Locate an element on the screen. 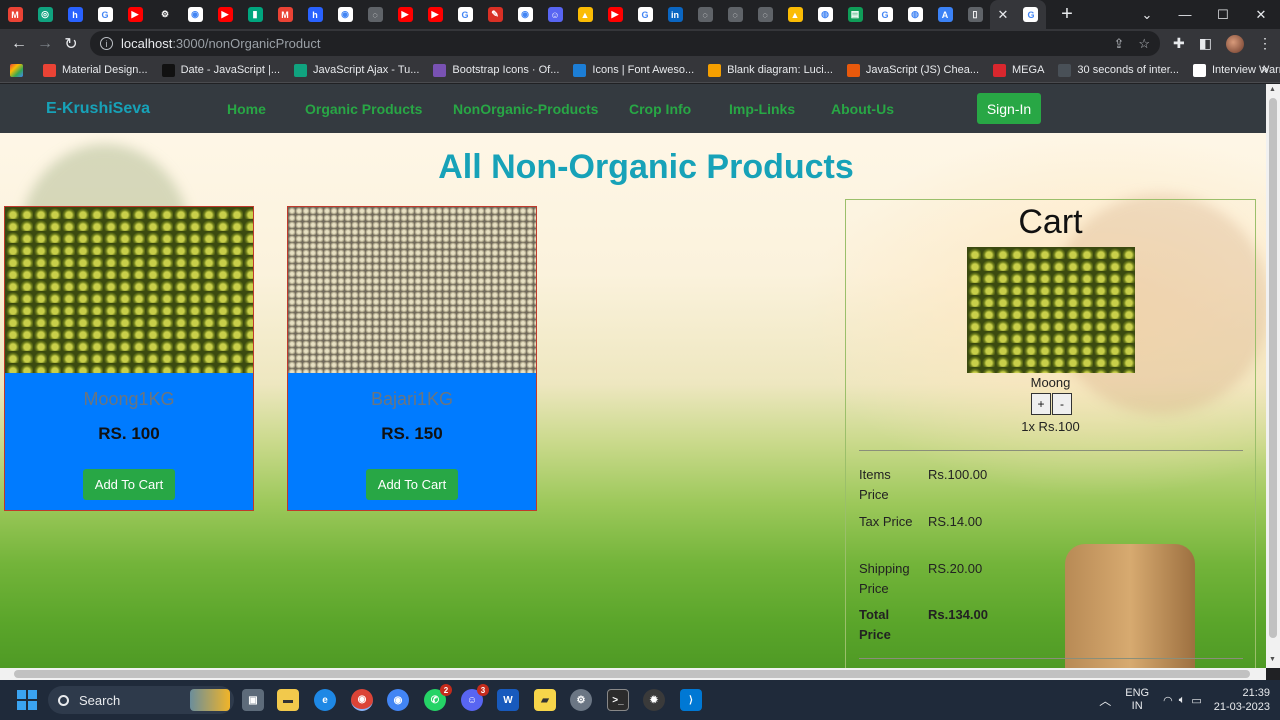 This screenshot has width=1280, height=720. close-tab-icon: ✕ is located at coordinates (1003, 15).